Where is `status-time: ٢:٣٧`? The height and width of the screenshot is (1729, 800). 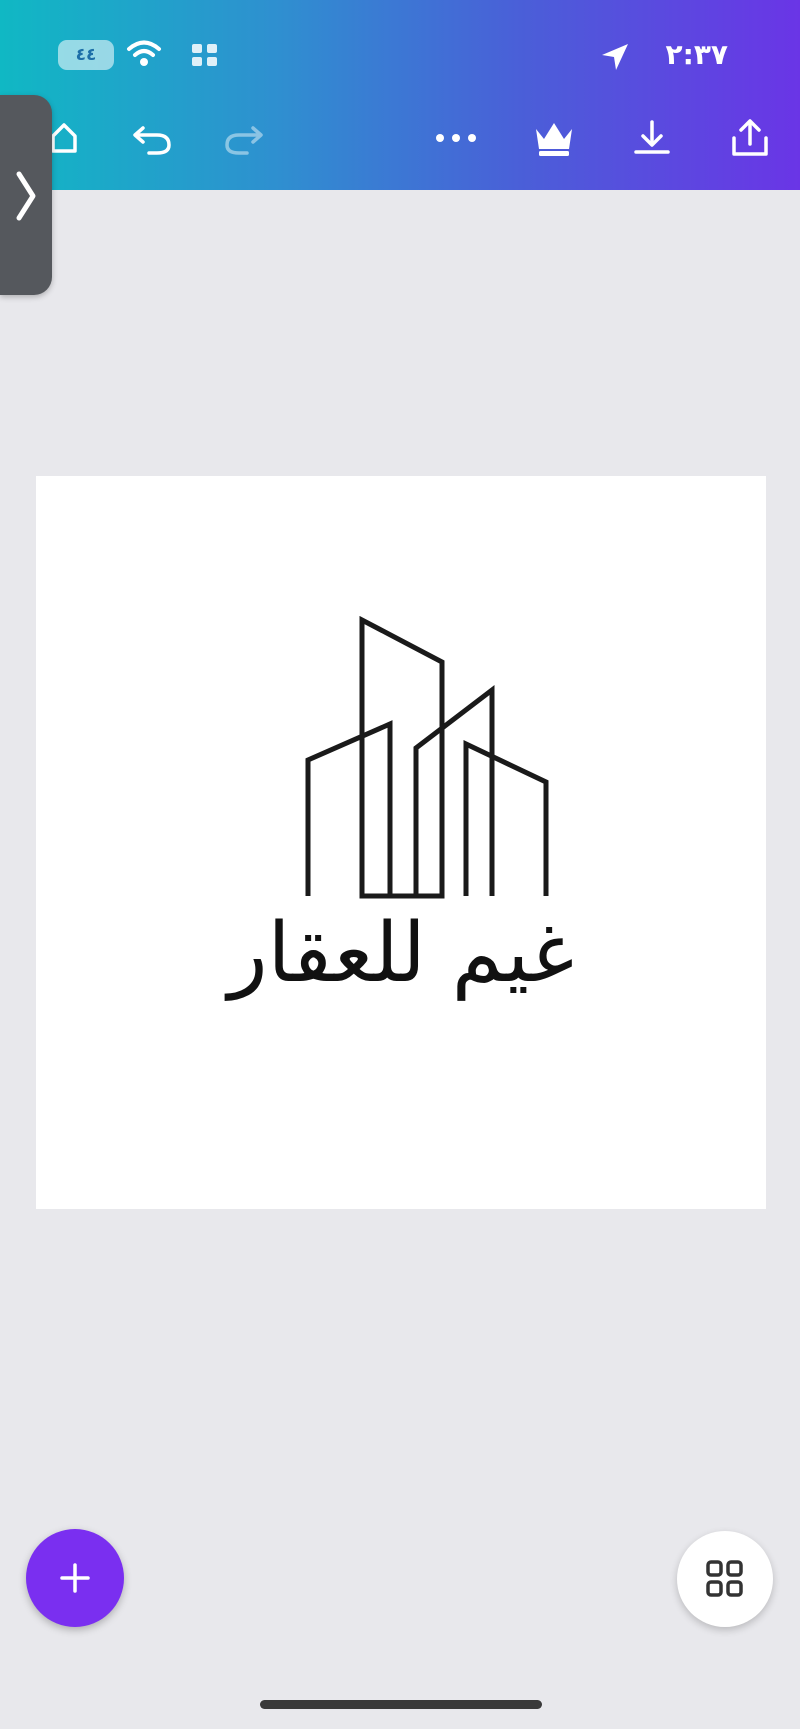 status-time: ٢:٣٧ is located at coordinates (696, 54).